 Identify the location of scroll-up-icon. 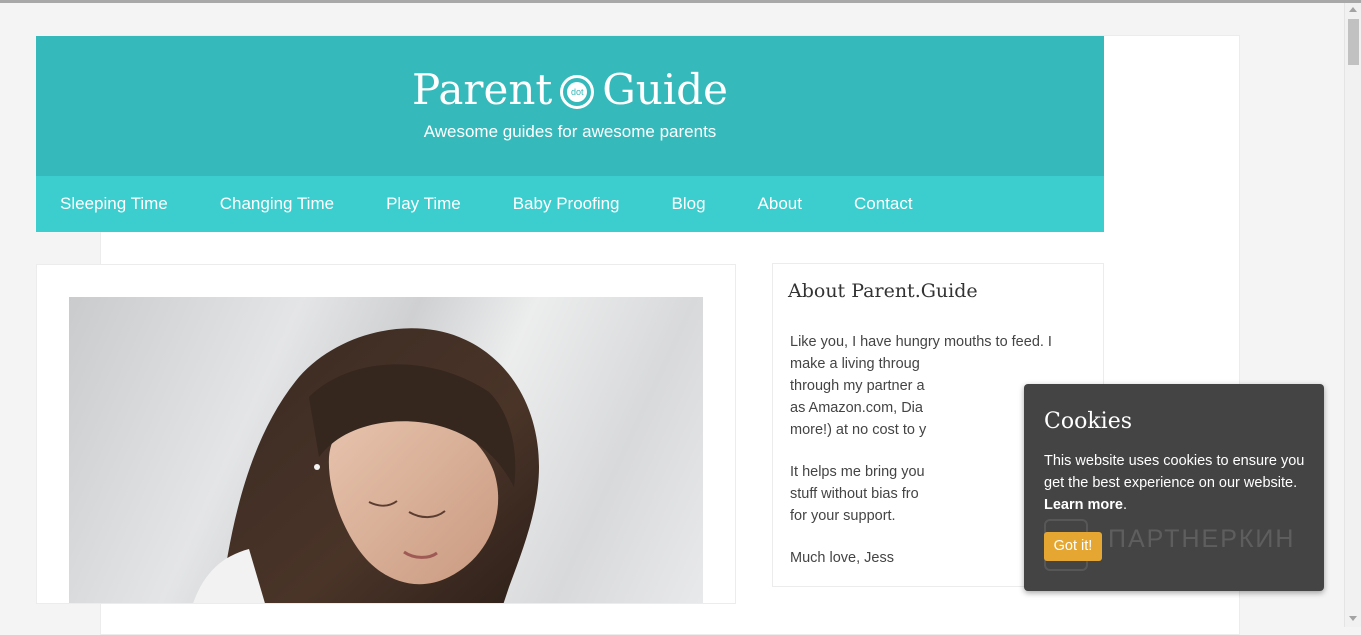
(1353, 9).